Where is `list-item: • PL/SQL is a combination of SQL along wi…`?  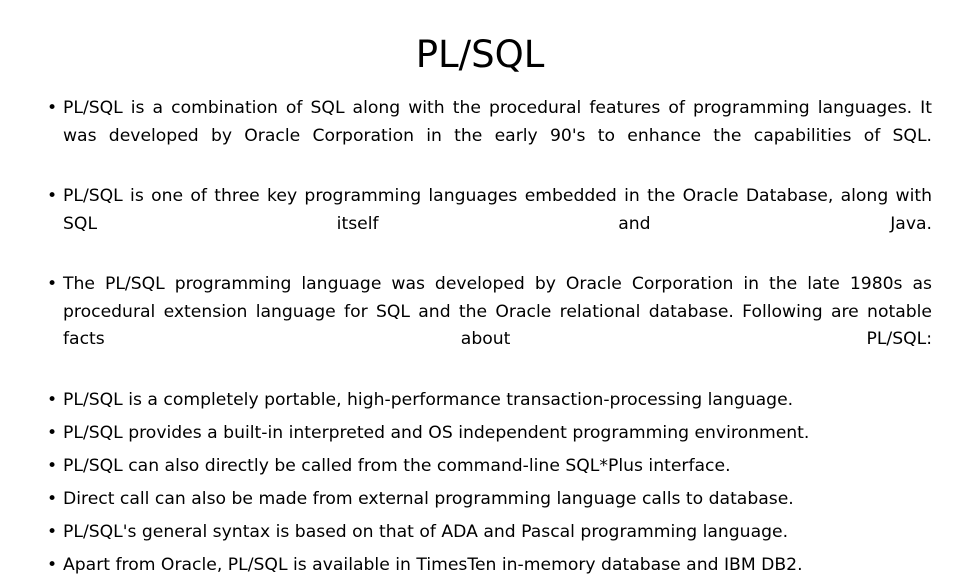 list-item: • PL/SQL is a combination of SQL along wi… is located at coordinates (481, 136).